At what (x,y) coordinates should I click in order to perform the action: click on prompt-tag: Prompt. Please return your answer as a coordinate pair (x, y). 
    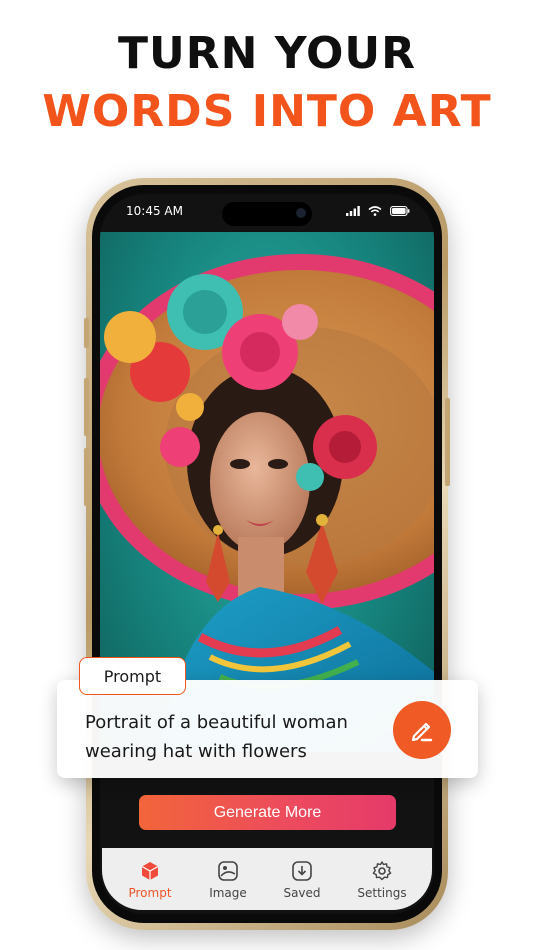
    Looking at the image, I should click on (132, 676).